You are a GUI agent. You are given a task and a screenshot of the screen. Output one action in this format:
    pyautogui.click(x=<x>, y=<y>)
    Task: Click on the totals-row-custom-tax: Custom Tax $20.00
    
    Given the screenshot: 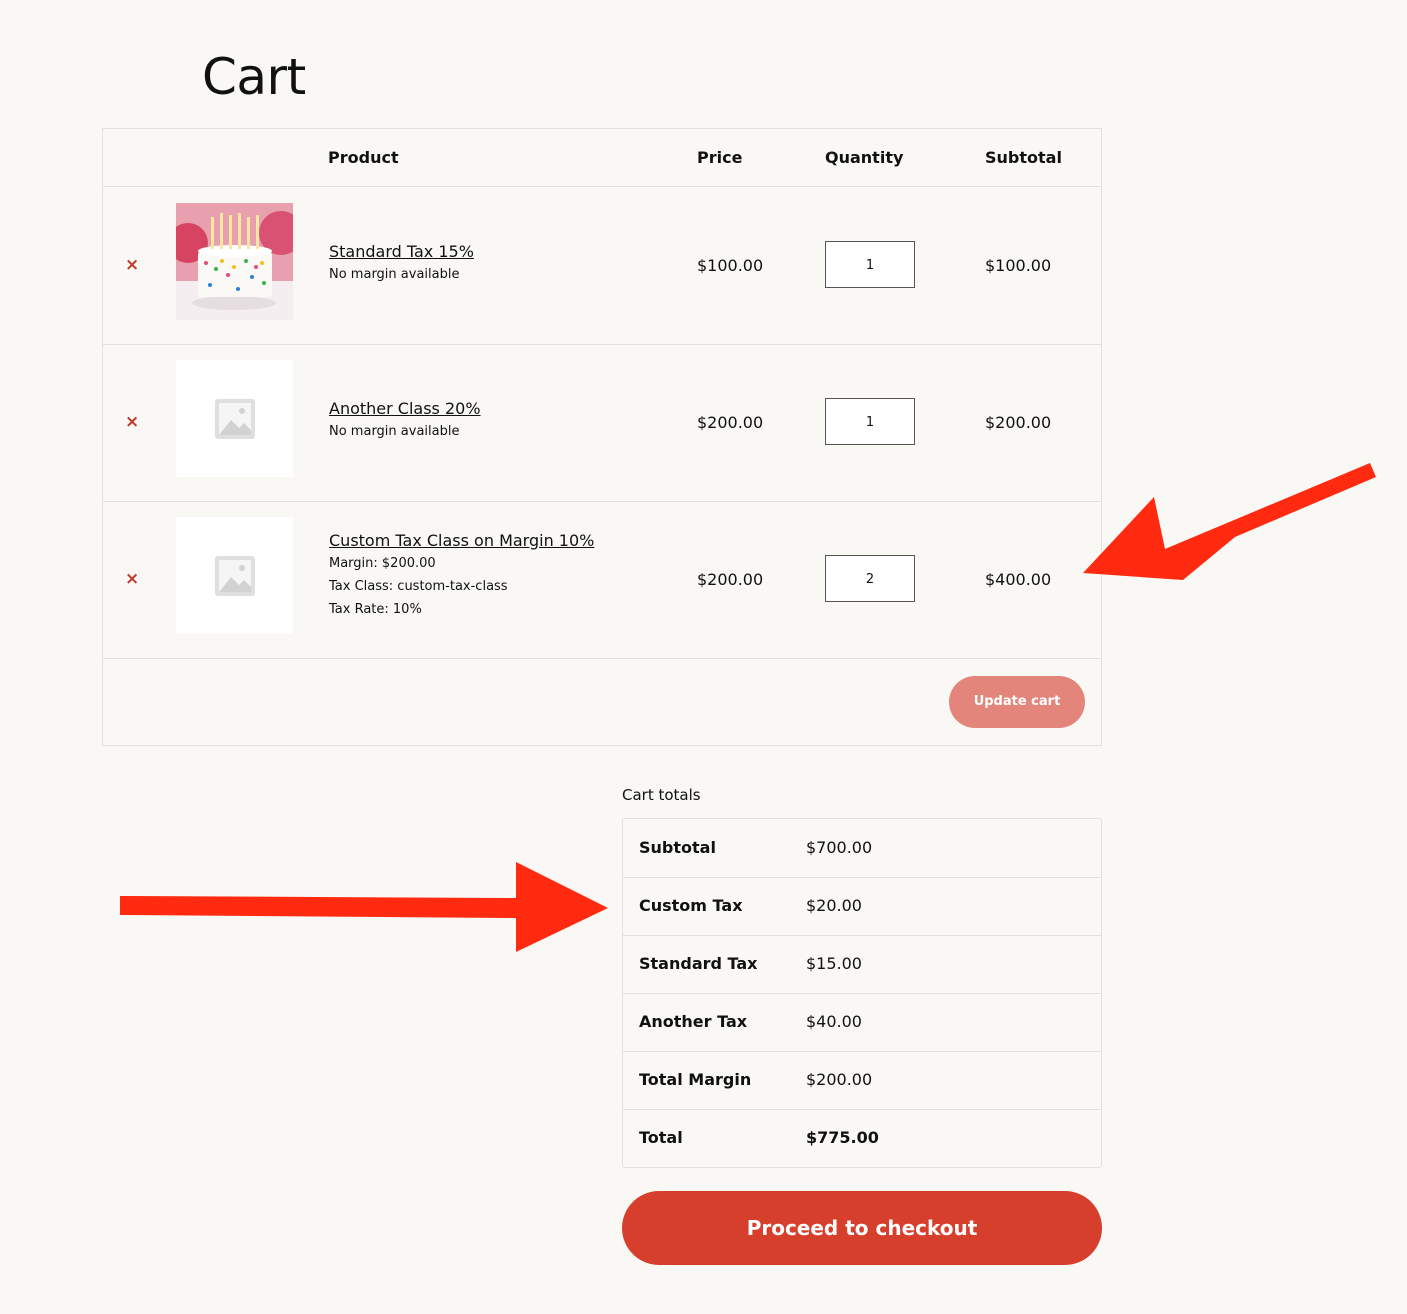 What is the action you would take?
    pyautogui.click(x=862, y=906)
    